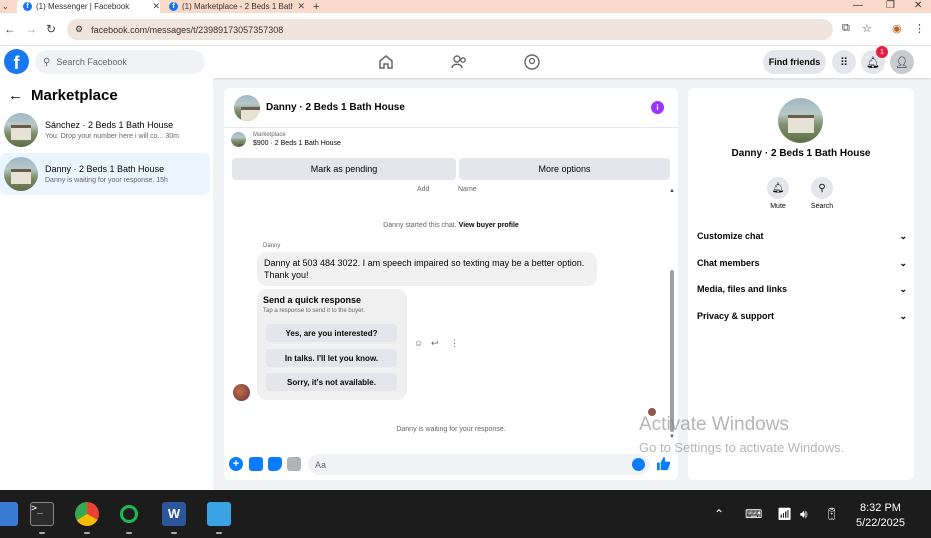 The image size is (931, 538). I want to click on notification-badge: 1, so click(882, 52).